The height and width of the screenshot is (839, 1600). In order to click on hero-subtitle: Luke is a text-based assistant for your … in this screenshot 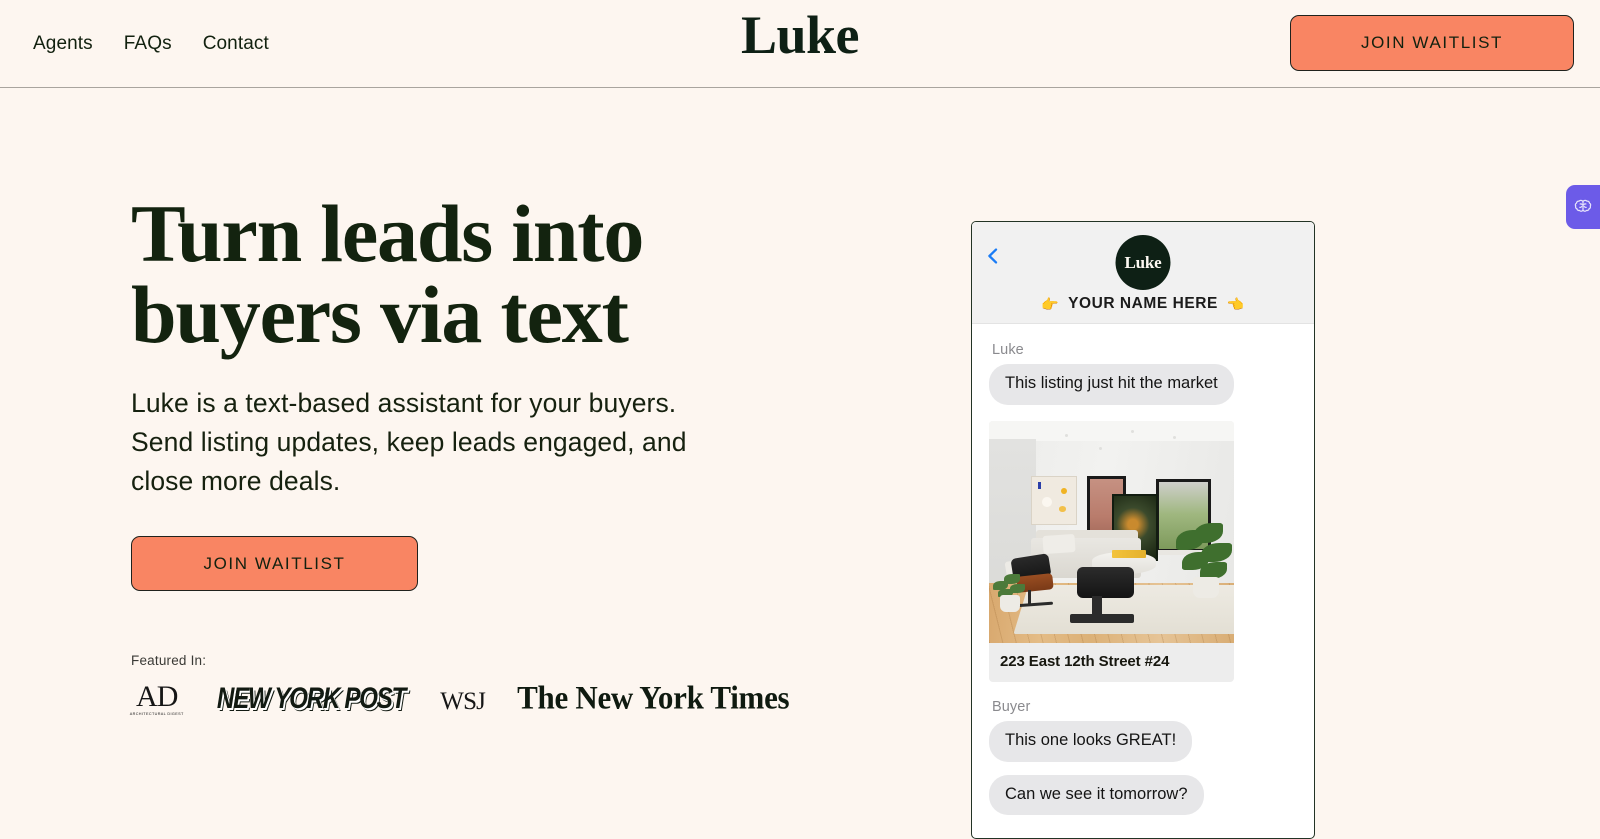, I will do `click(409, 442)`.